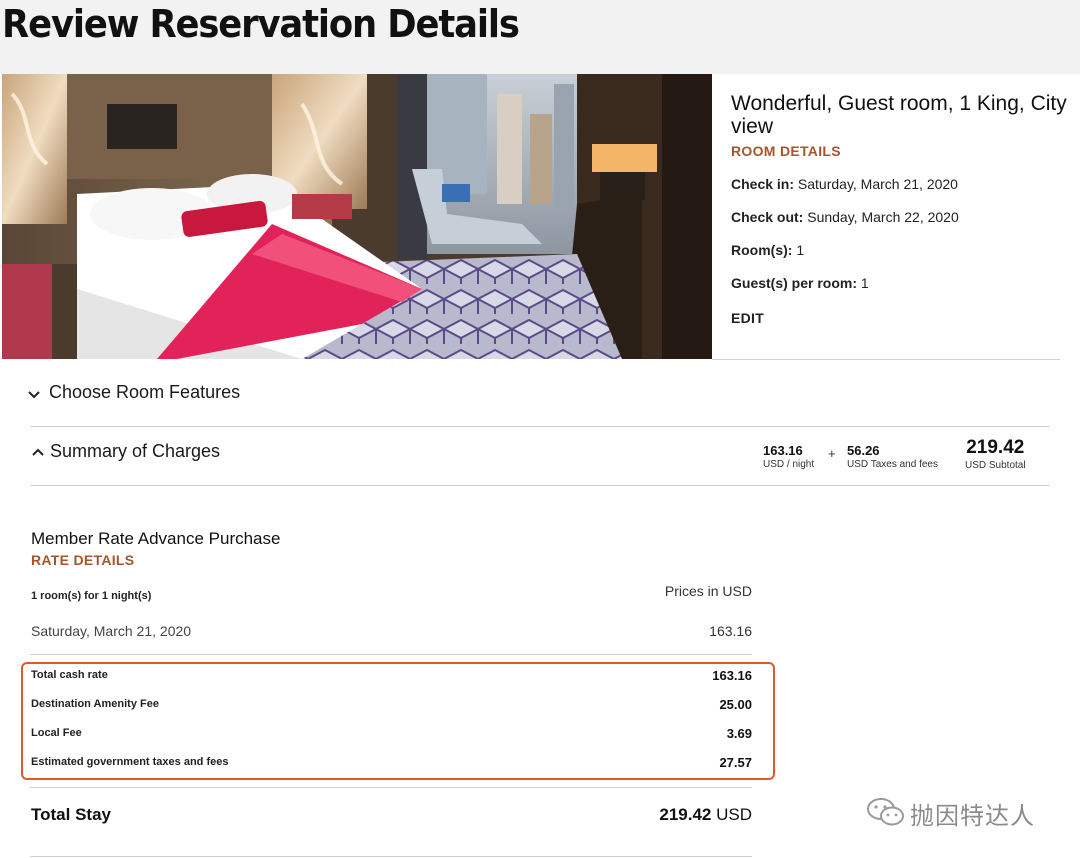 The height and width of the screenshot is (858, 1080). I want to click on rooms-value: 1, so click(800, 250).